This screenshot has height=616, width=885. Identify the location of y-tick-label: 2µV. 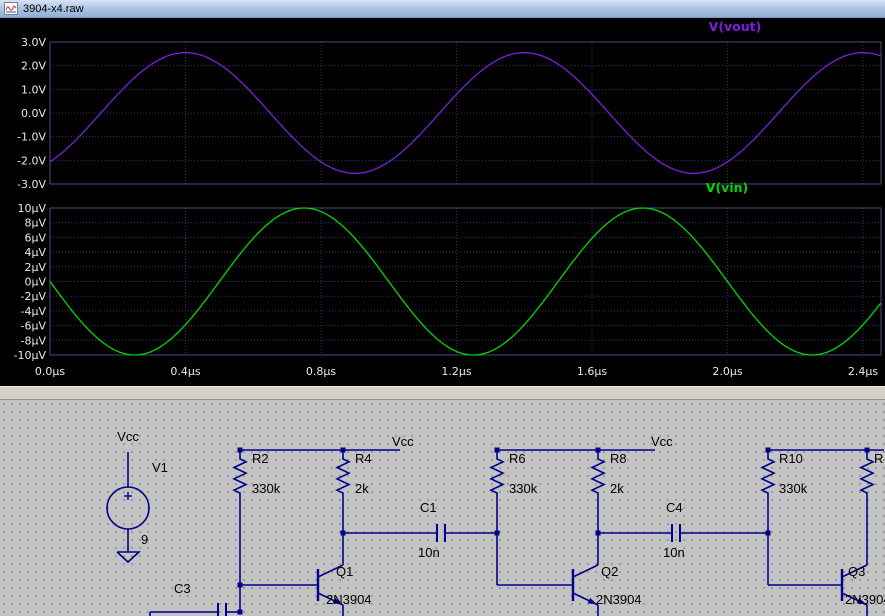
(35, 267).